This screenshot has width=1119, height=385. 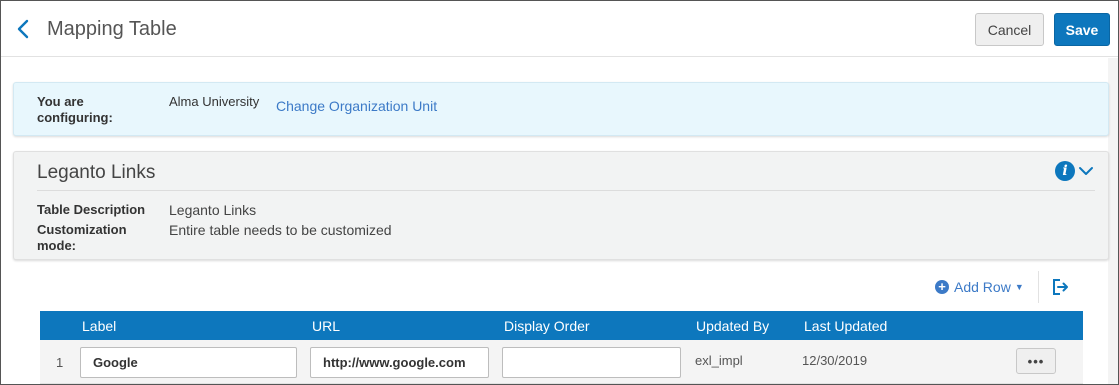 I want to click on display-order-input, so click(x=591, y=362).